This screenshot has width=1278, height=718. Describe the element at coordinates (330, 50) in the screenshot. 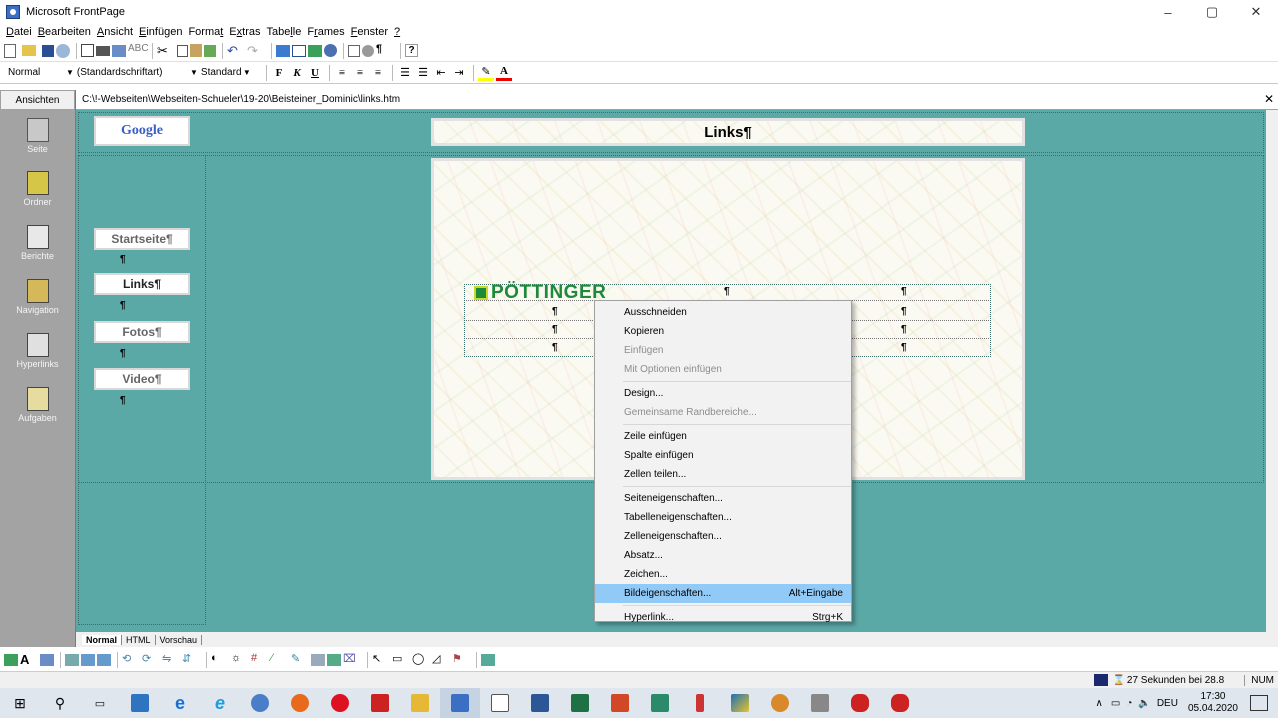

I see `hyperlink-icon` at that location.